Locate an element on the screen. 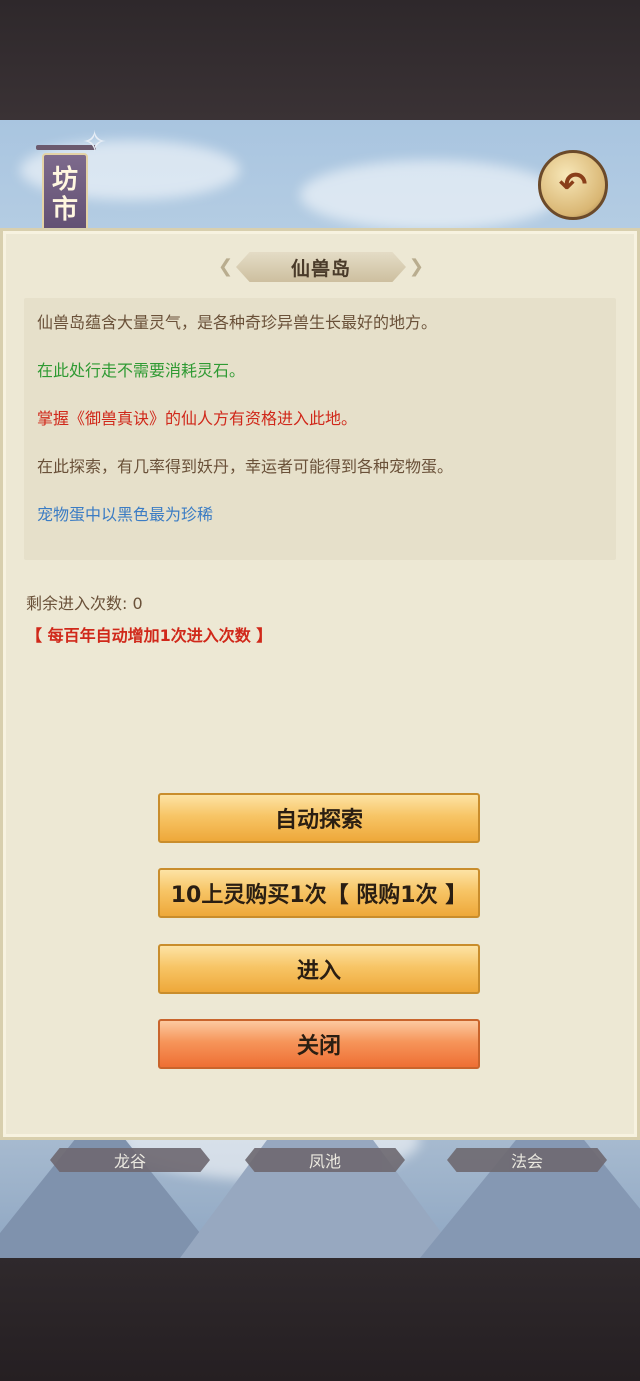  remaining-entries: 剩余进入次数: 0 is located at coordinates (84, 603).